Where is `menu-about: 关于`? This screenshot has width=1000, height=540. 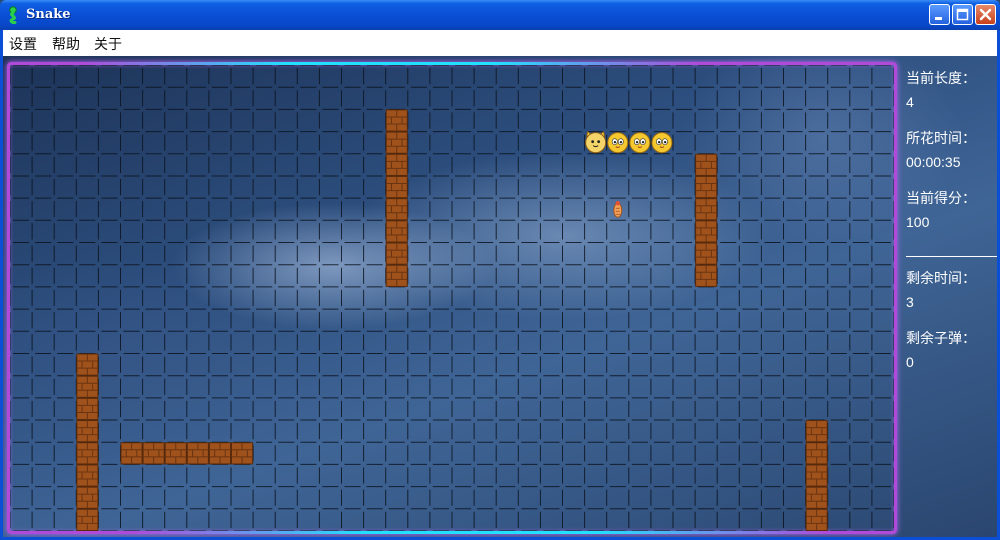 menu-about: 关于 is located at coordinates (108, 44).